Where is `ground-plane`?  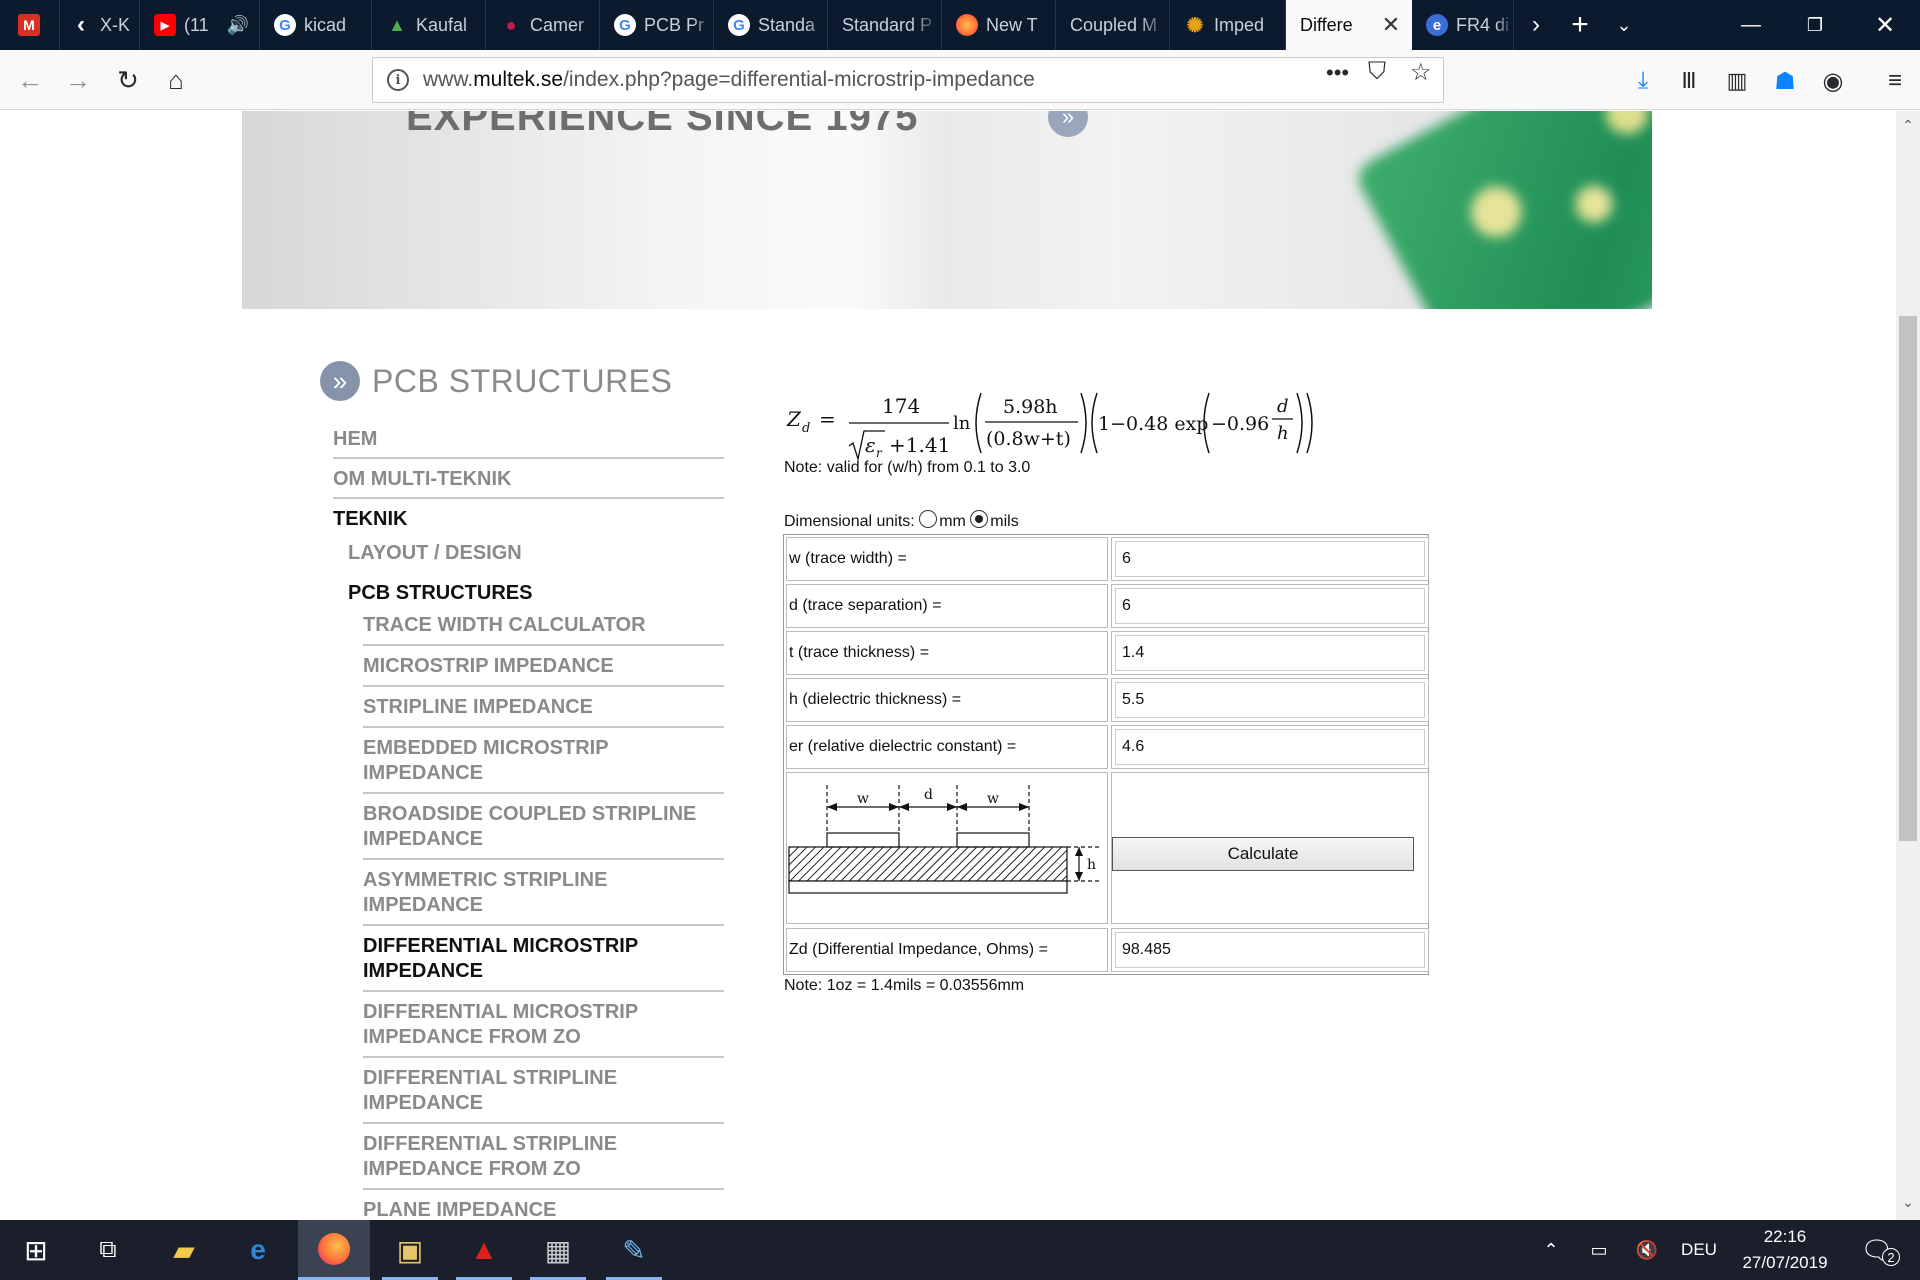 ground-plane is located at coordinates (928, 887).